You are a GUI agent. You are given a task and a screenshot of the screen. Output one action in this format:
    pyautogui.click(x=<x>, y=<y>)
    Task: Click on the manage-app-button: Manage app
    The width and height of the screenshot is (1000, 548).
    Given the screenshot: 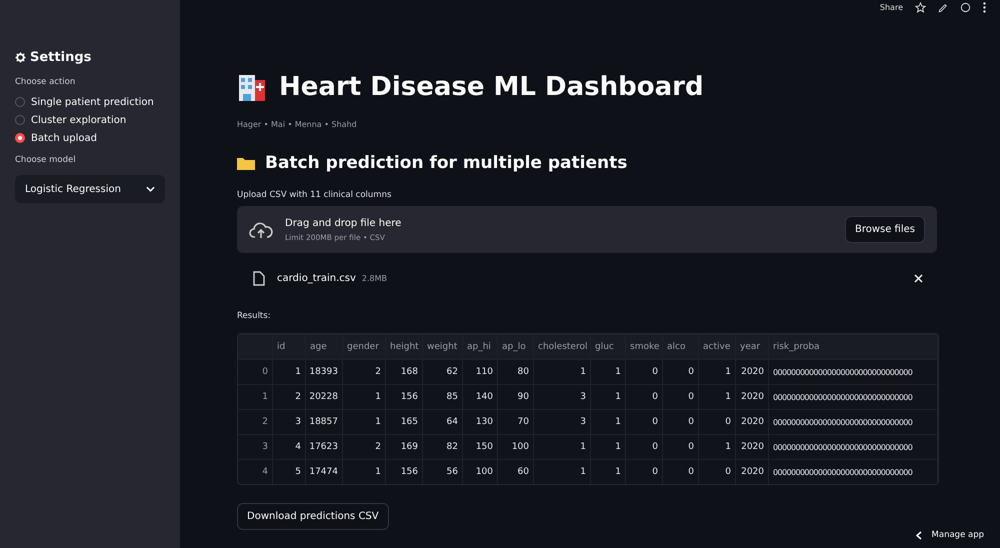 What is the action you would take?
    pyautogui.click(x=950, y=535)
    